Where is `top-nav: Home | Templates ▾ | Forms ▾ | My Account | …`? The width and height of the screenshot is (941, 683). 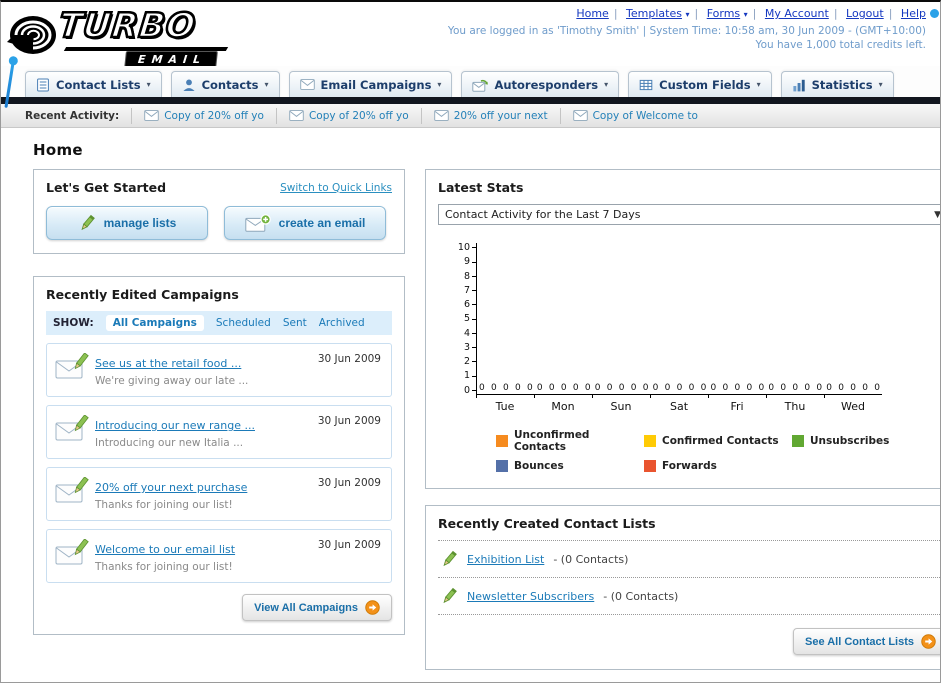
top-nav: Home | Templates ▾ | Forms ▾ | My Account | … is located at coordinates (751, 13).